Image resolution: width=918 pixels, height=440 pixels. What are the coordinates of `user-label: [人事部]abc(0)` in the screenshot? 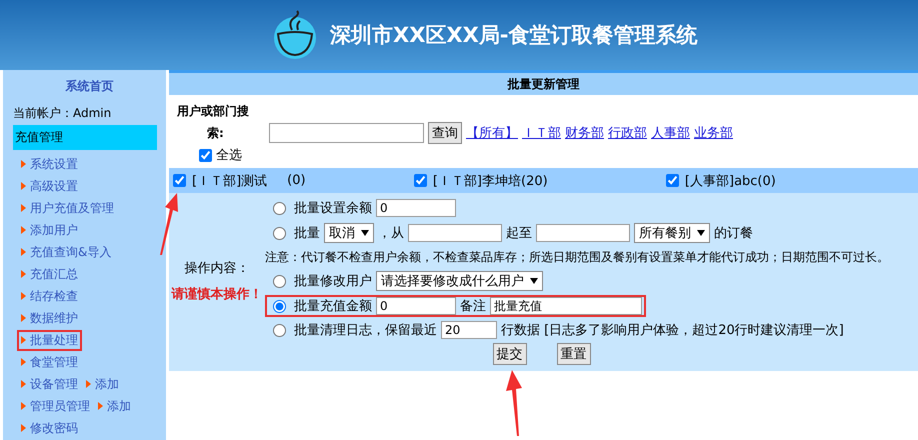 It's located at (730, 181).